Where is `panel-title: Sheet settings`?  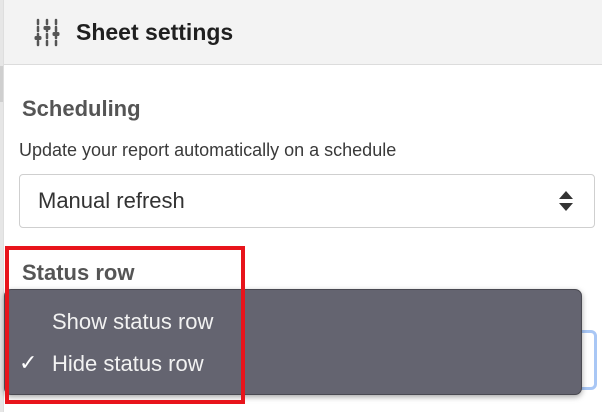
panel-title: Sheet settings is located at coordinates (155, 32).